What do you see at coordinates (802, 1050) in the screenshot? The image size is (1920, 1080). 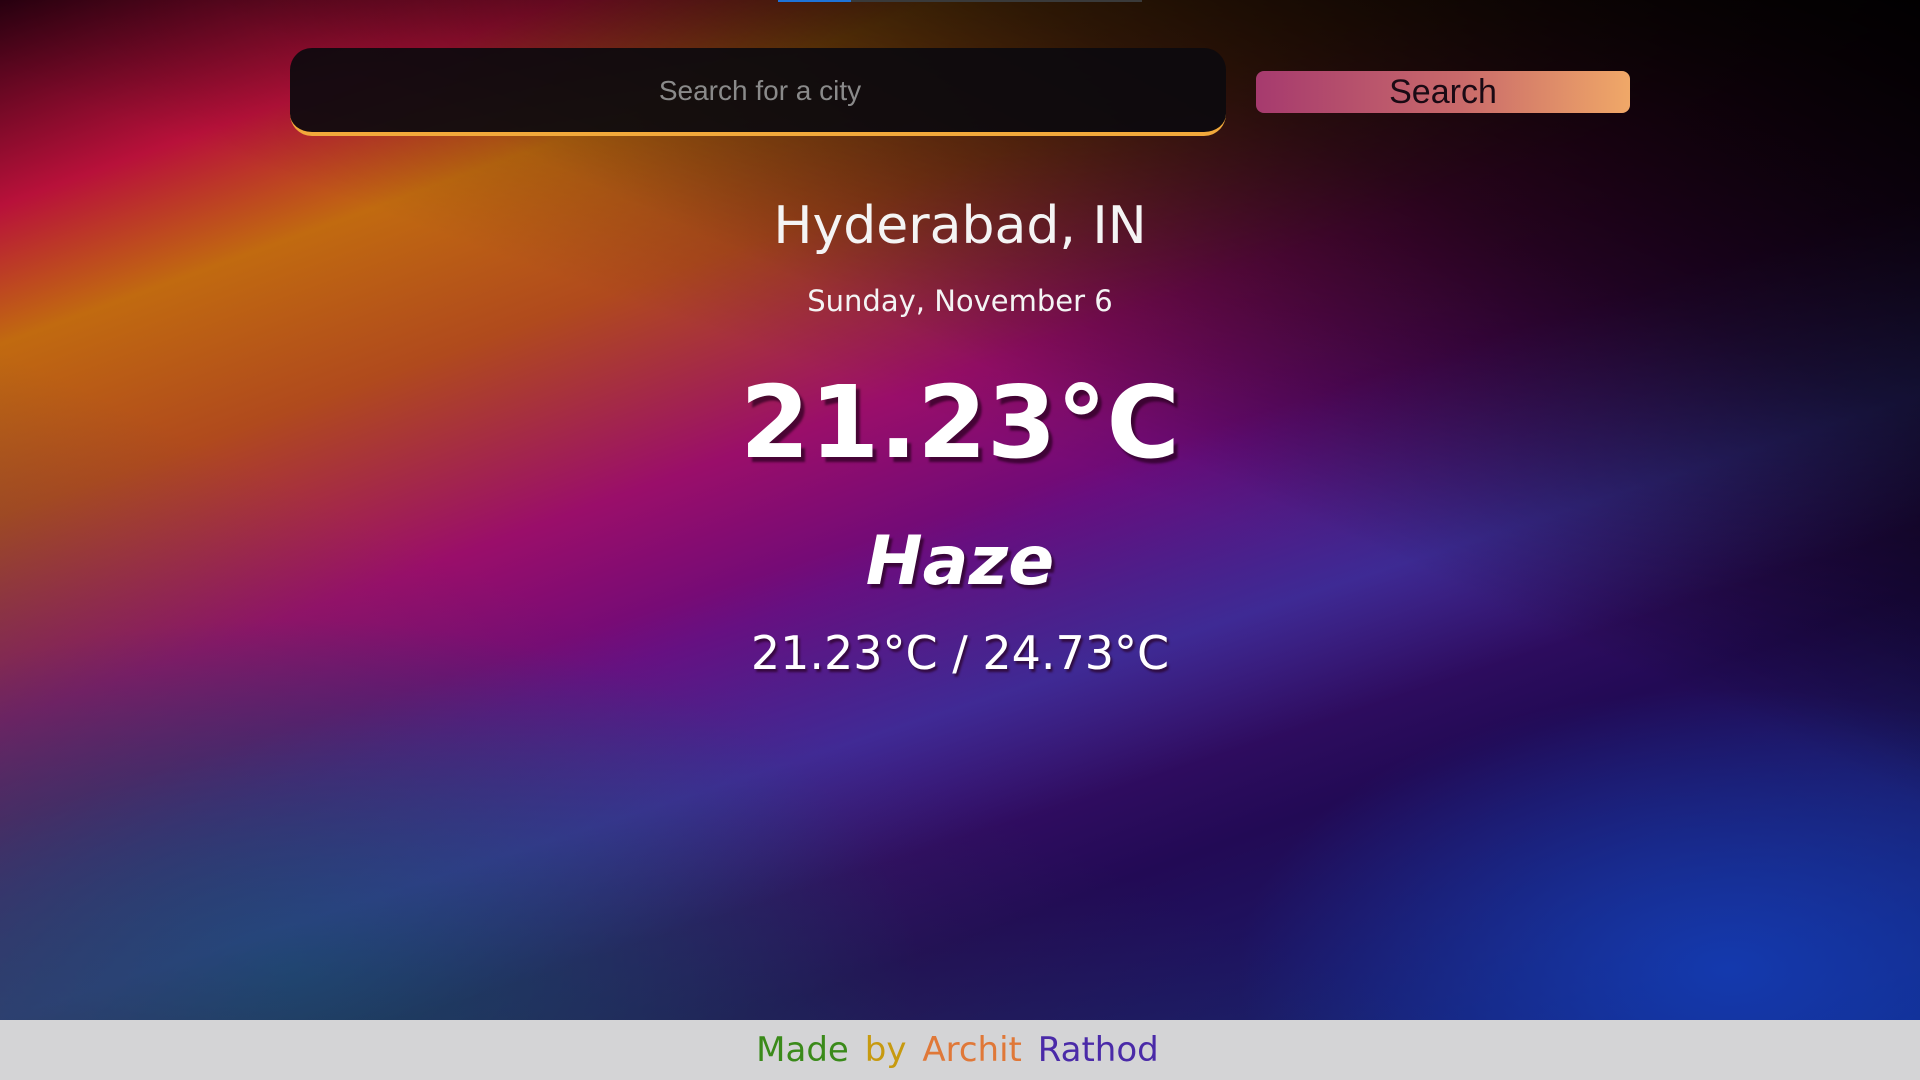 I see `footer-word-made: Made` at bounding box center [802, 1050].